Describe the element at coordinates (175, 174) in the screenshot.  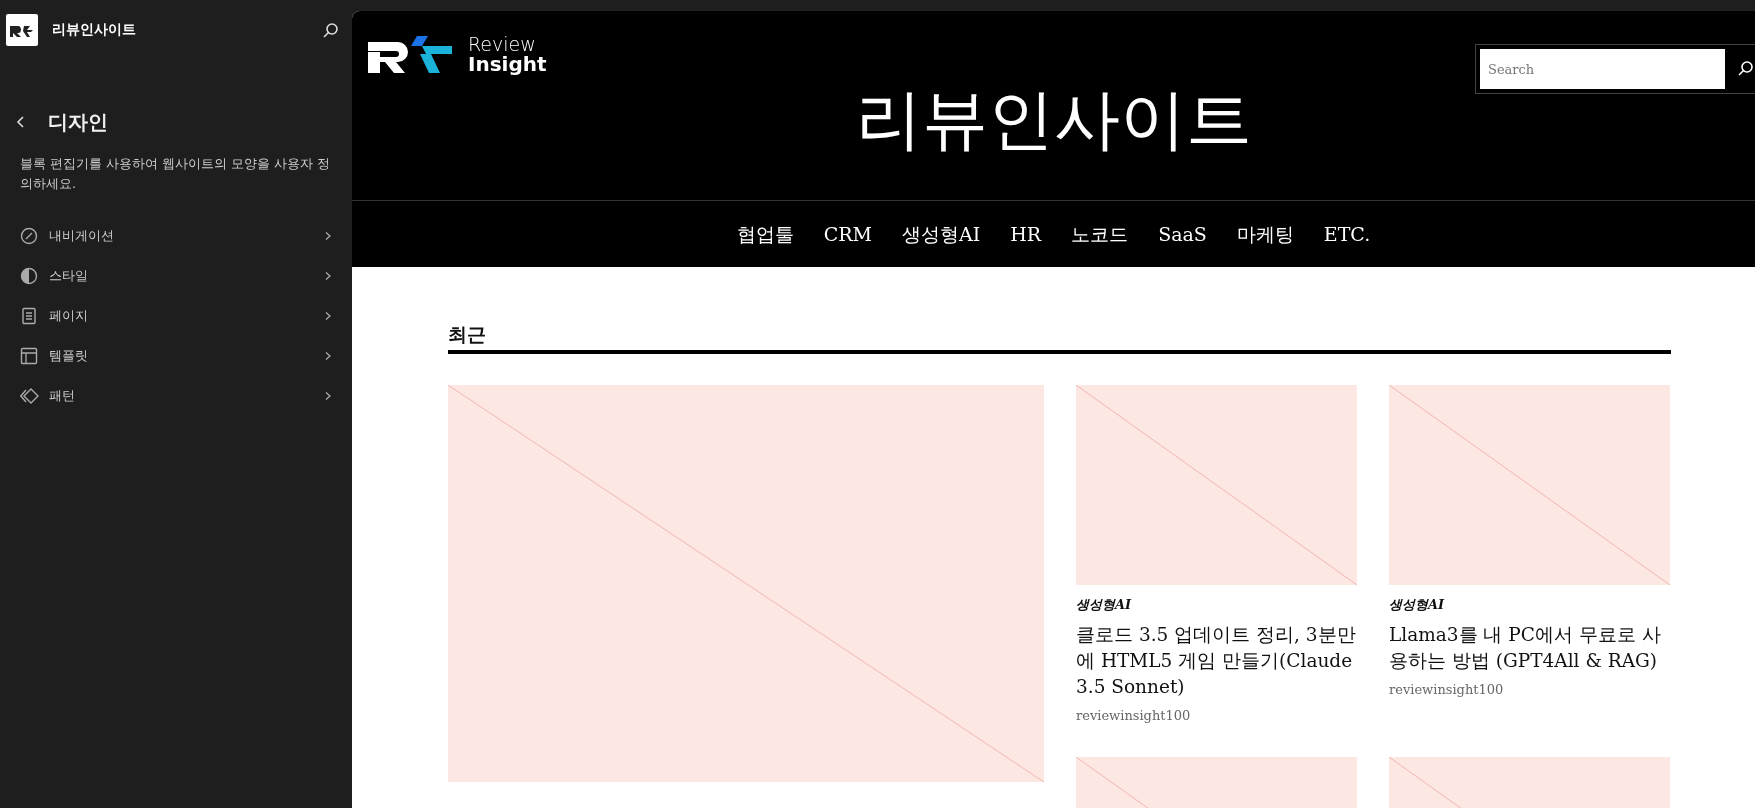
I see `panel-description: 블록 편집기를 사용하여 웹사이트의 모양을 사용자 정의하세요.` at that location.